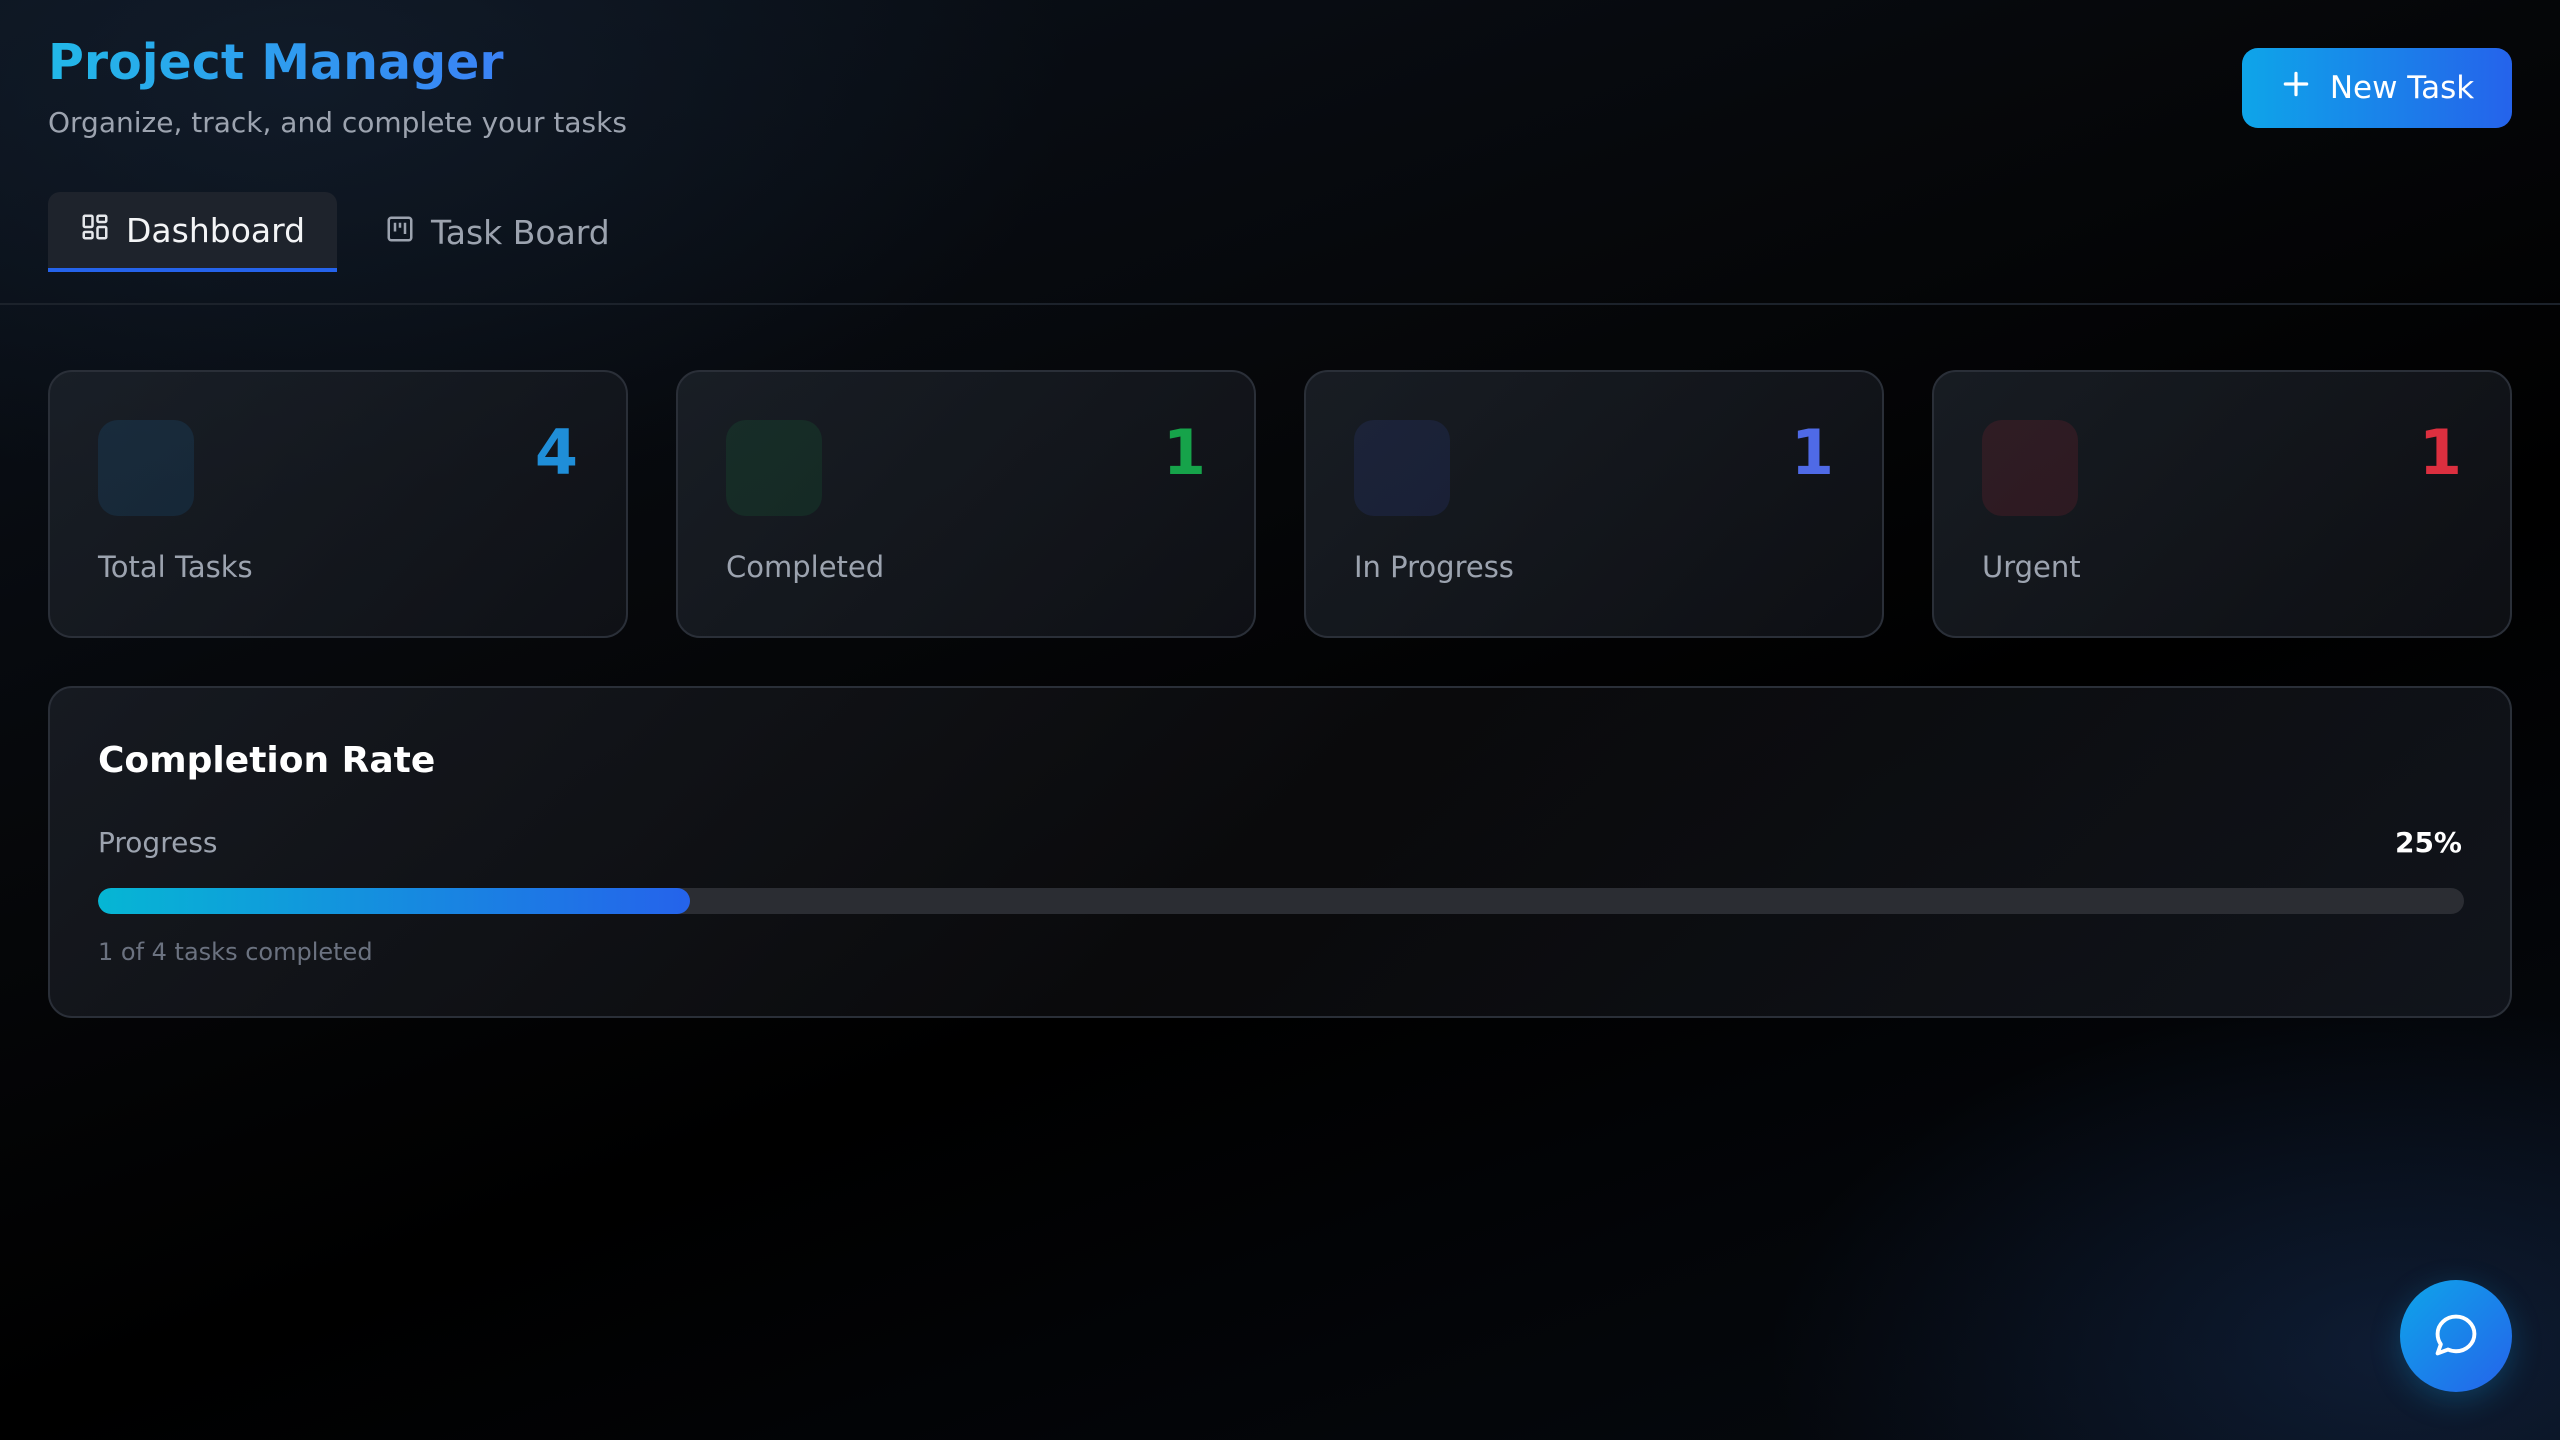  I want to click on tab-dashboard: Dashboard, so click(193, 232).